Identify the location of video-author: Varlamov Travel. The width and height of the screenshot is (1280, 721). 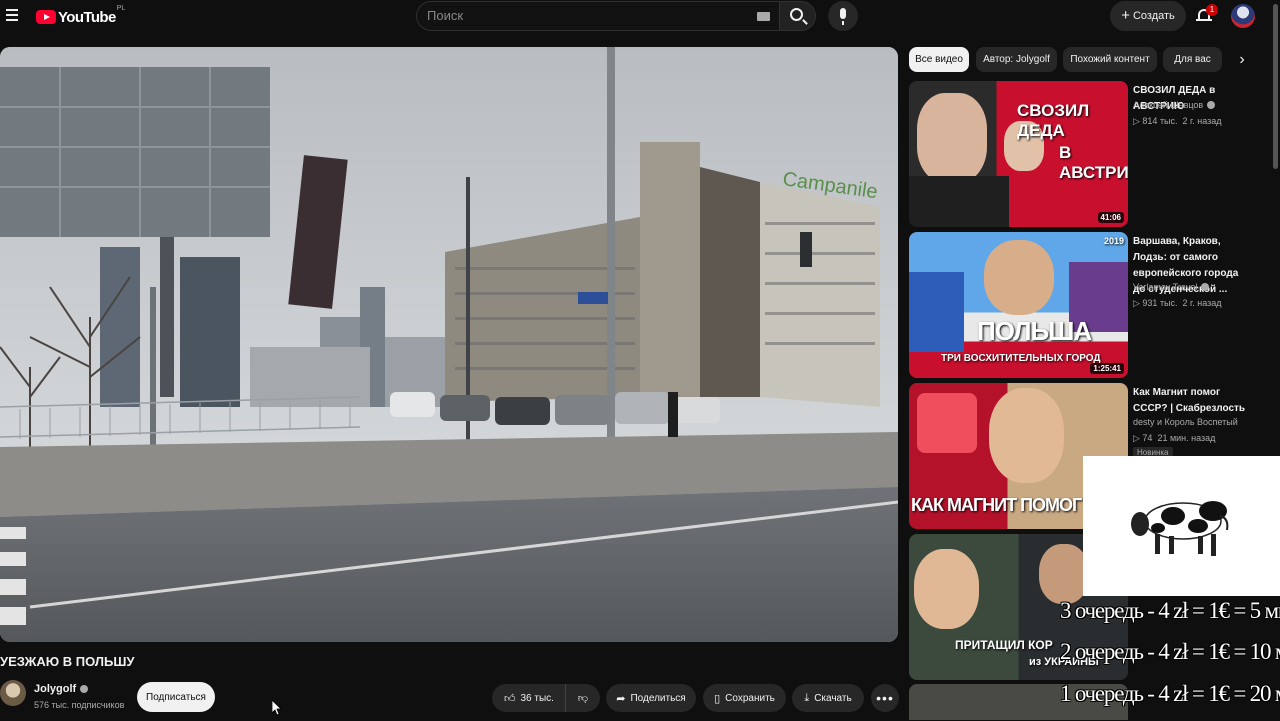
(1171, 287).